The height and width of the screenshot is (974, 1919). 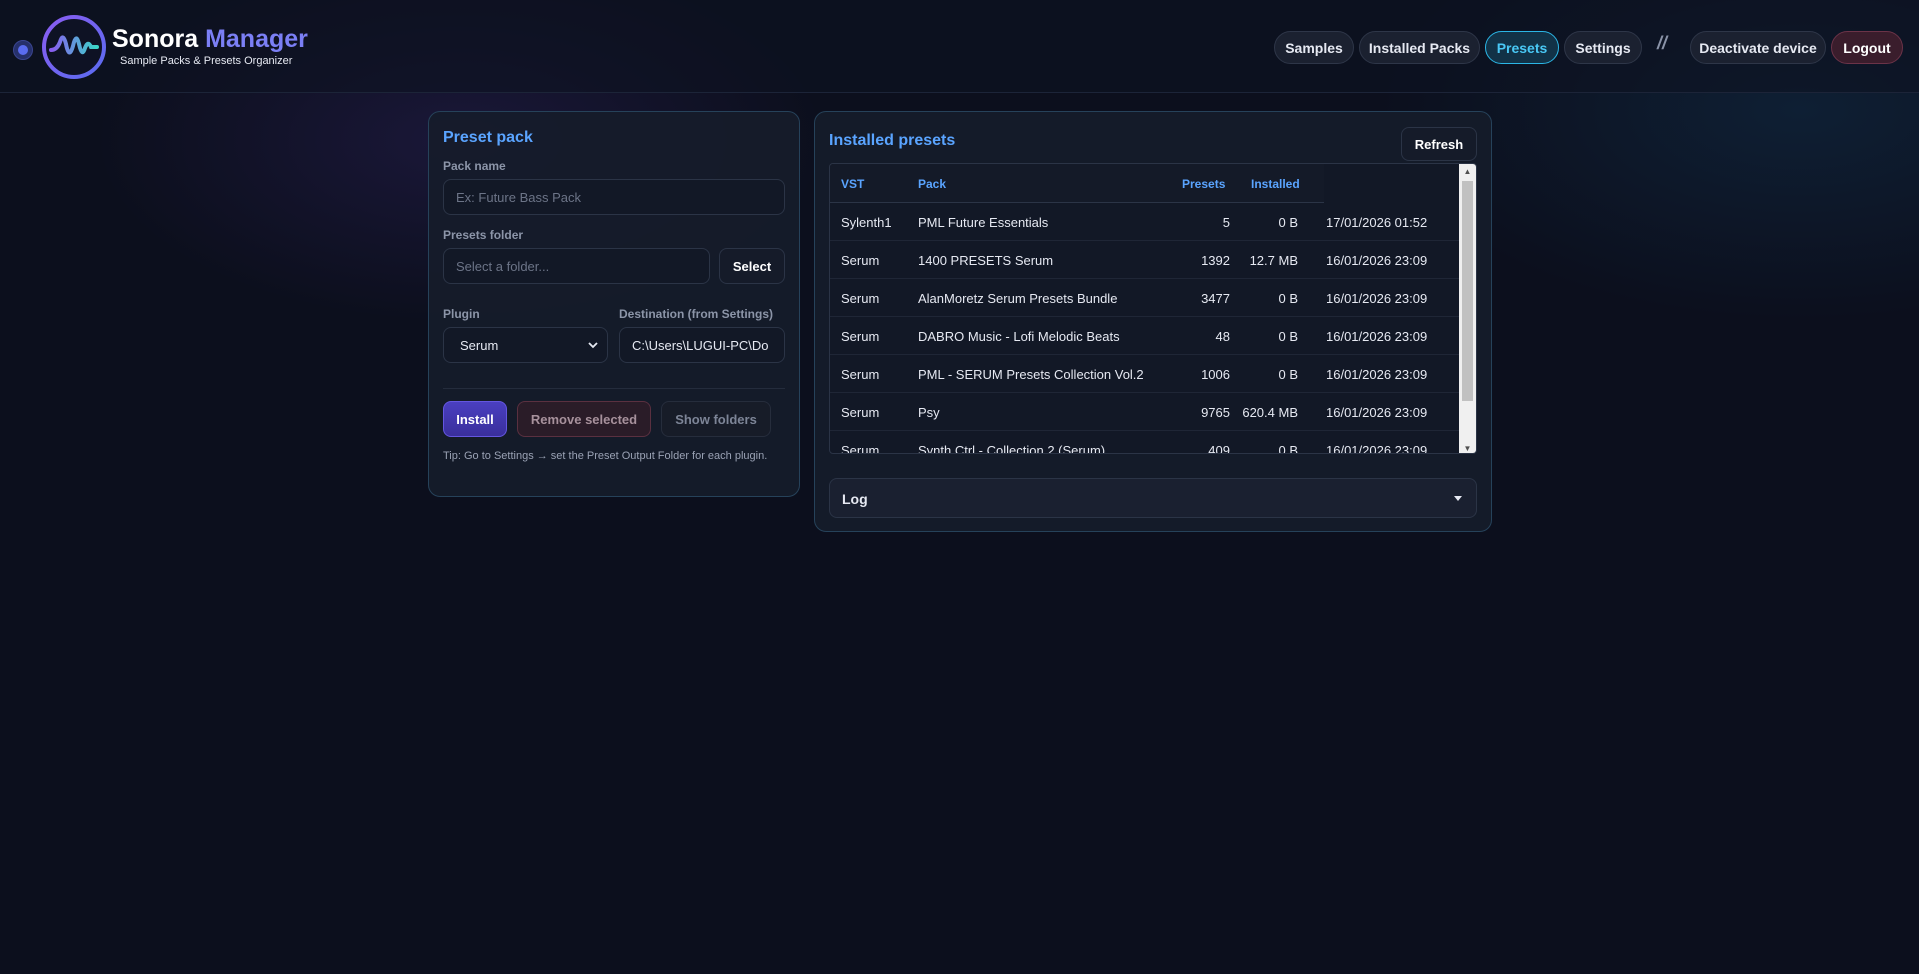 I want to click on remove-selected-button: Remove selected, so click(x=584, y=419).